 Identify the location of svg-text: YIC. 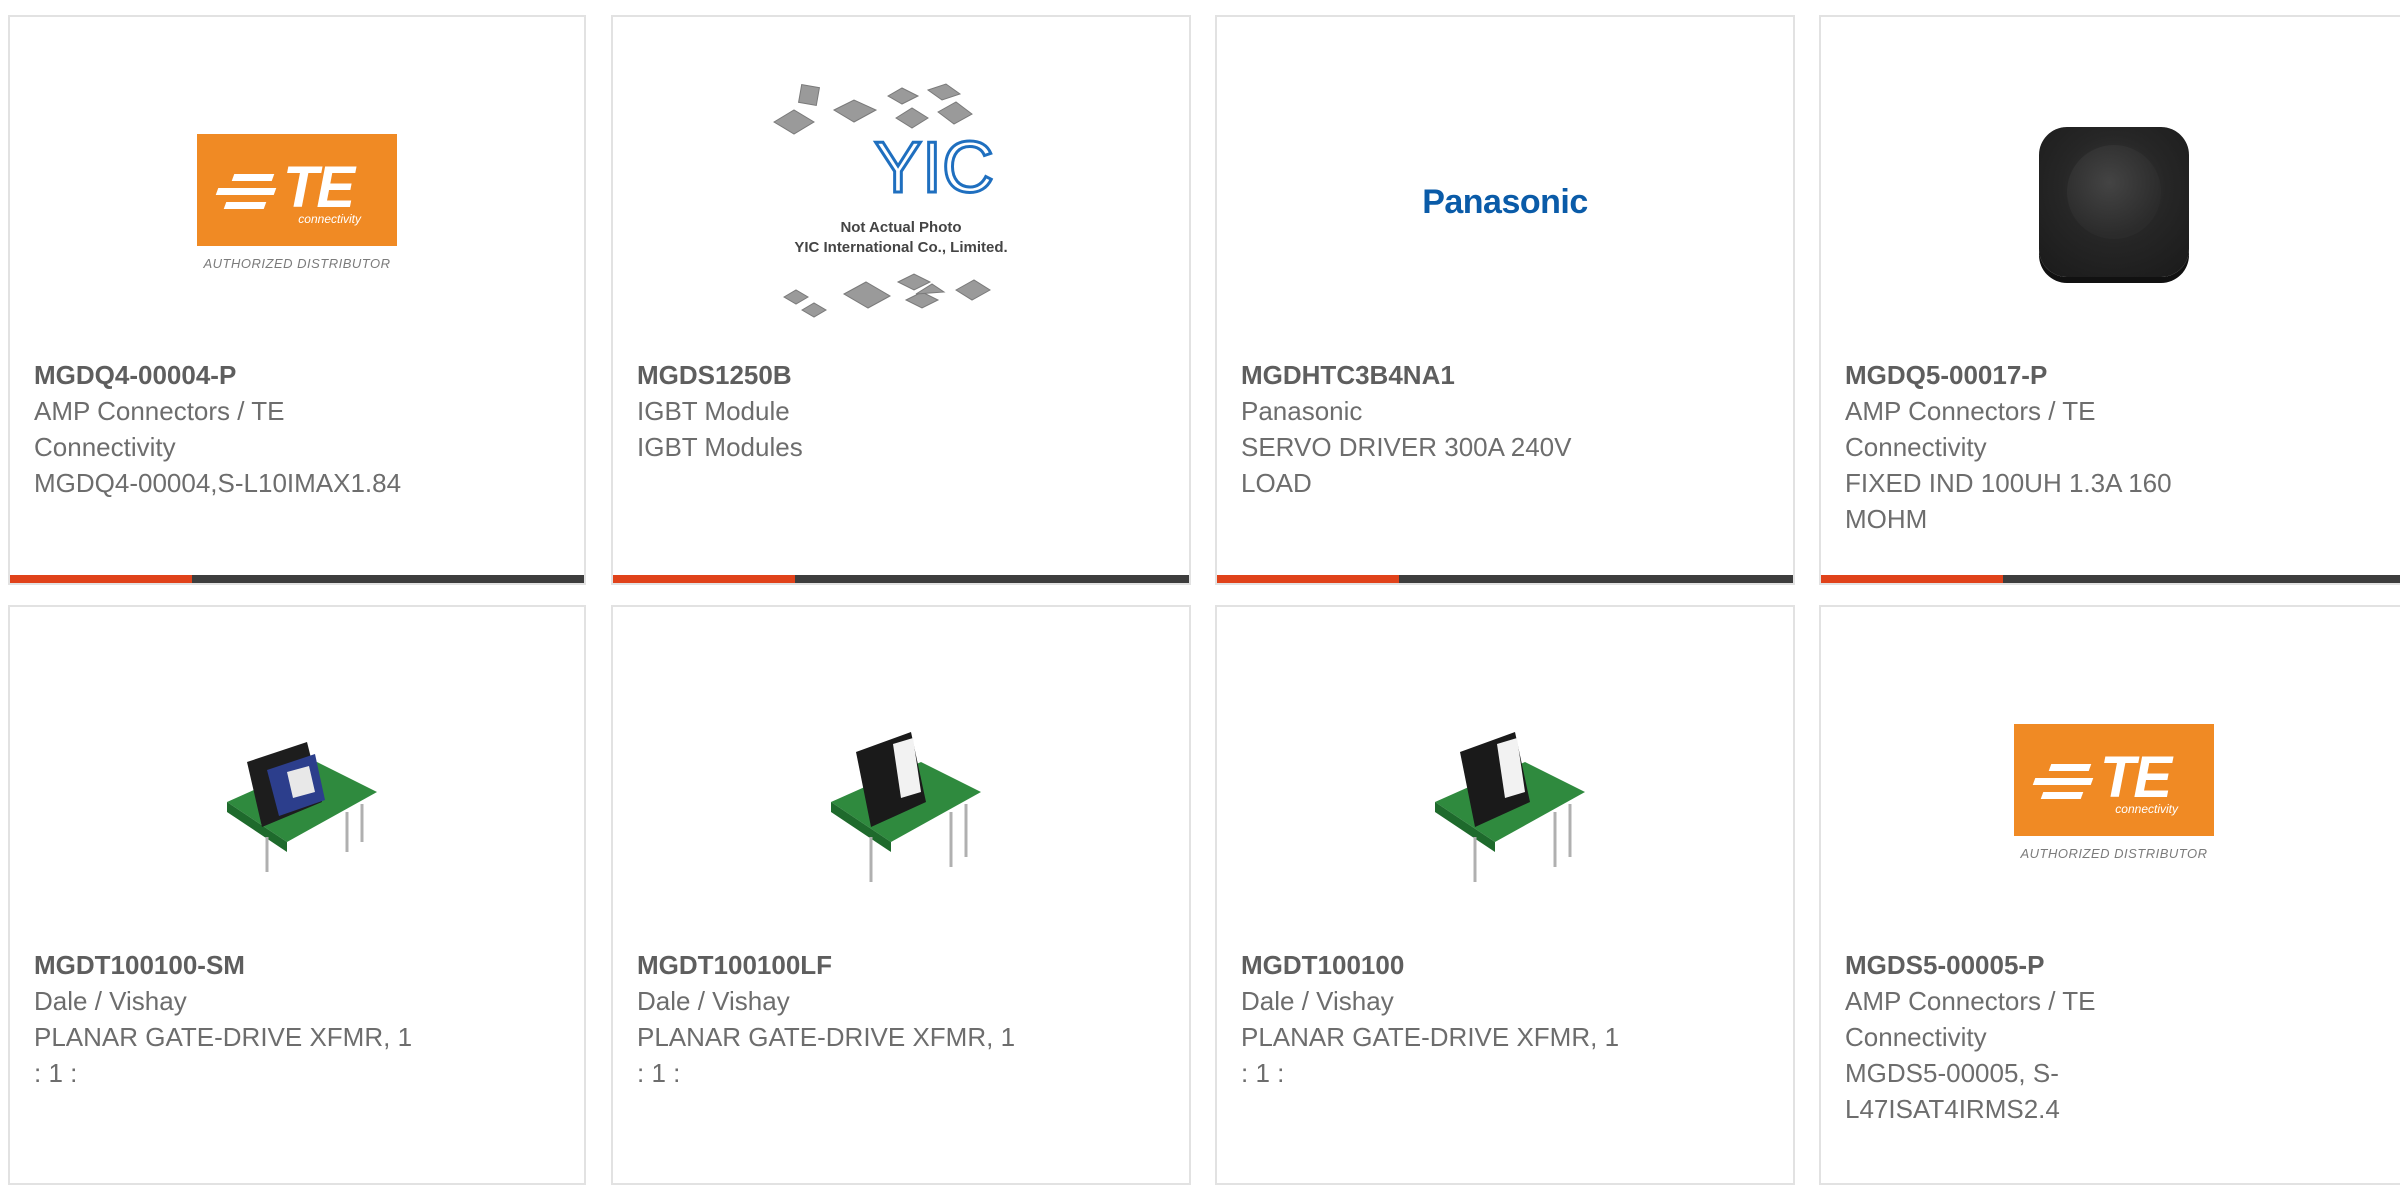
(934, 168).